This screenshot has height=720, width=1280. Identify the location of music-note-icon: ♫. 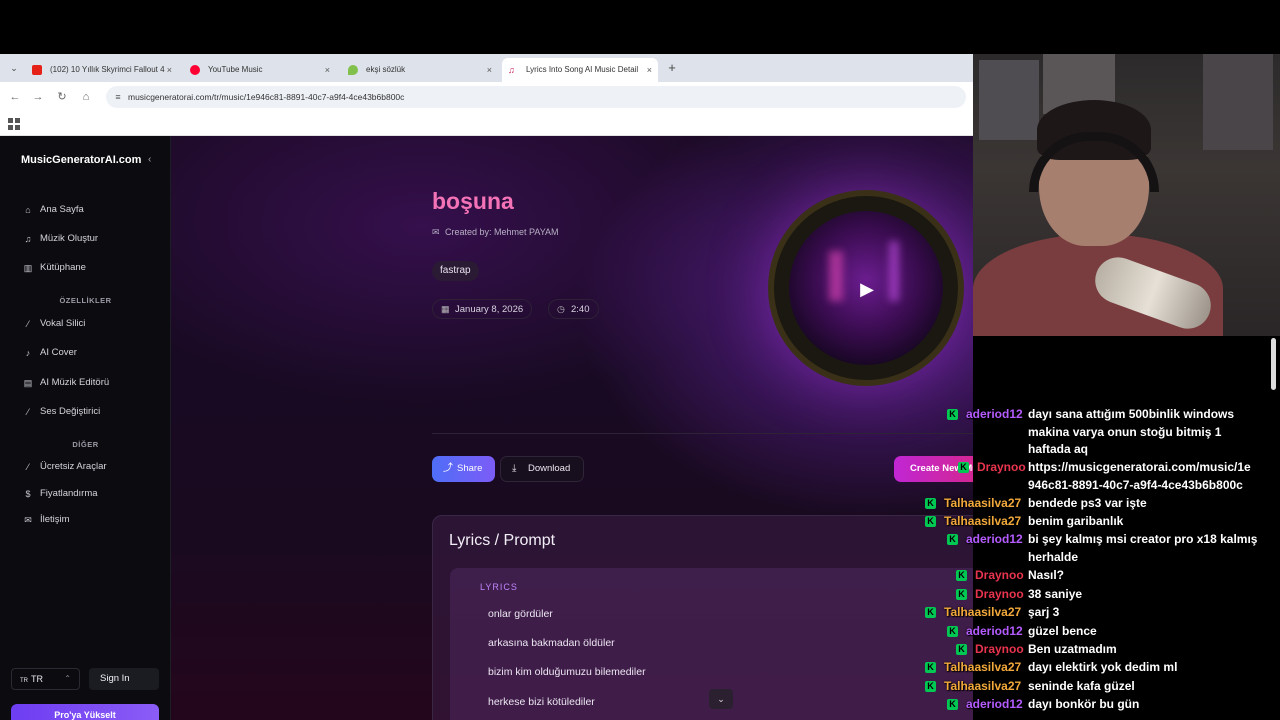
(511, 70).